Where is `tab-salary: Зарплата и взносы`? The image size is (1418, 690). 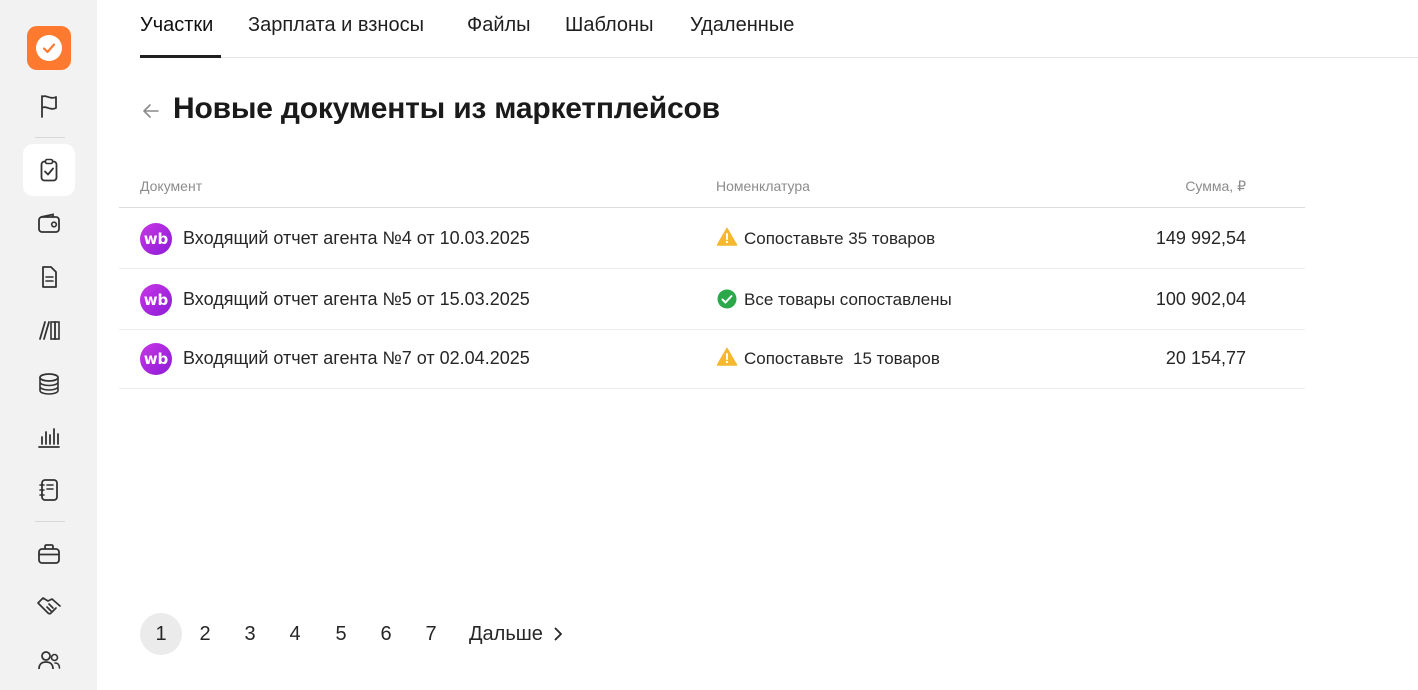 tab-salary: Зарплата и взносы is located at coordinates (336, 25).